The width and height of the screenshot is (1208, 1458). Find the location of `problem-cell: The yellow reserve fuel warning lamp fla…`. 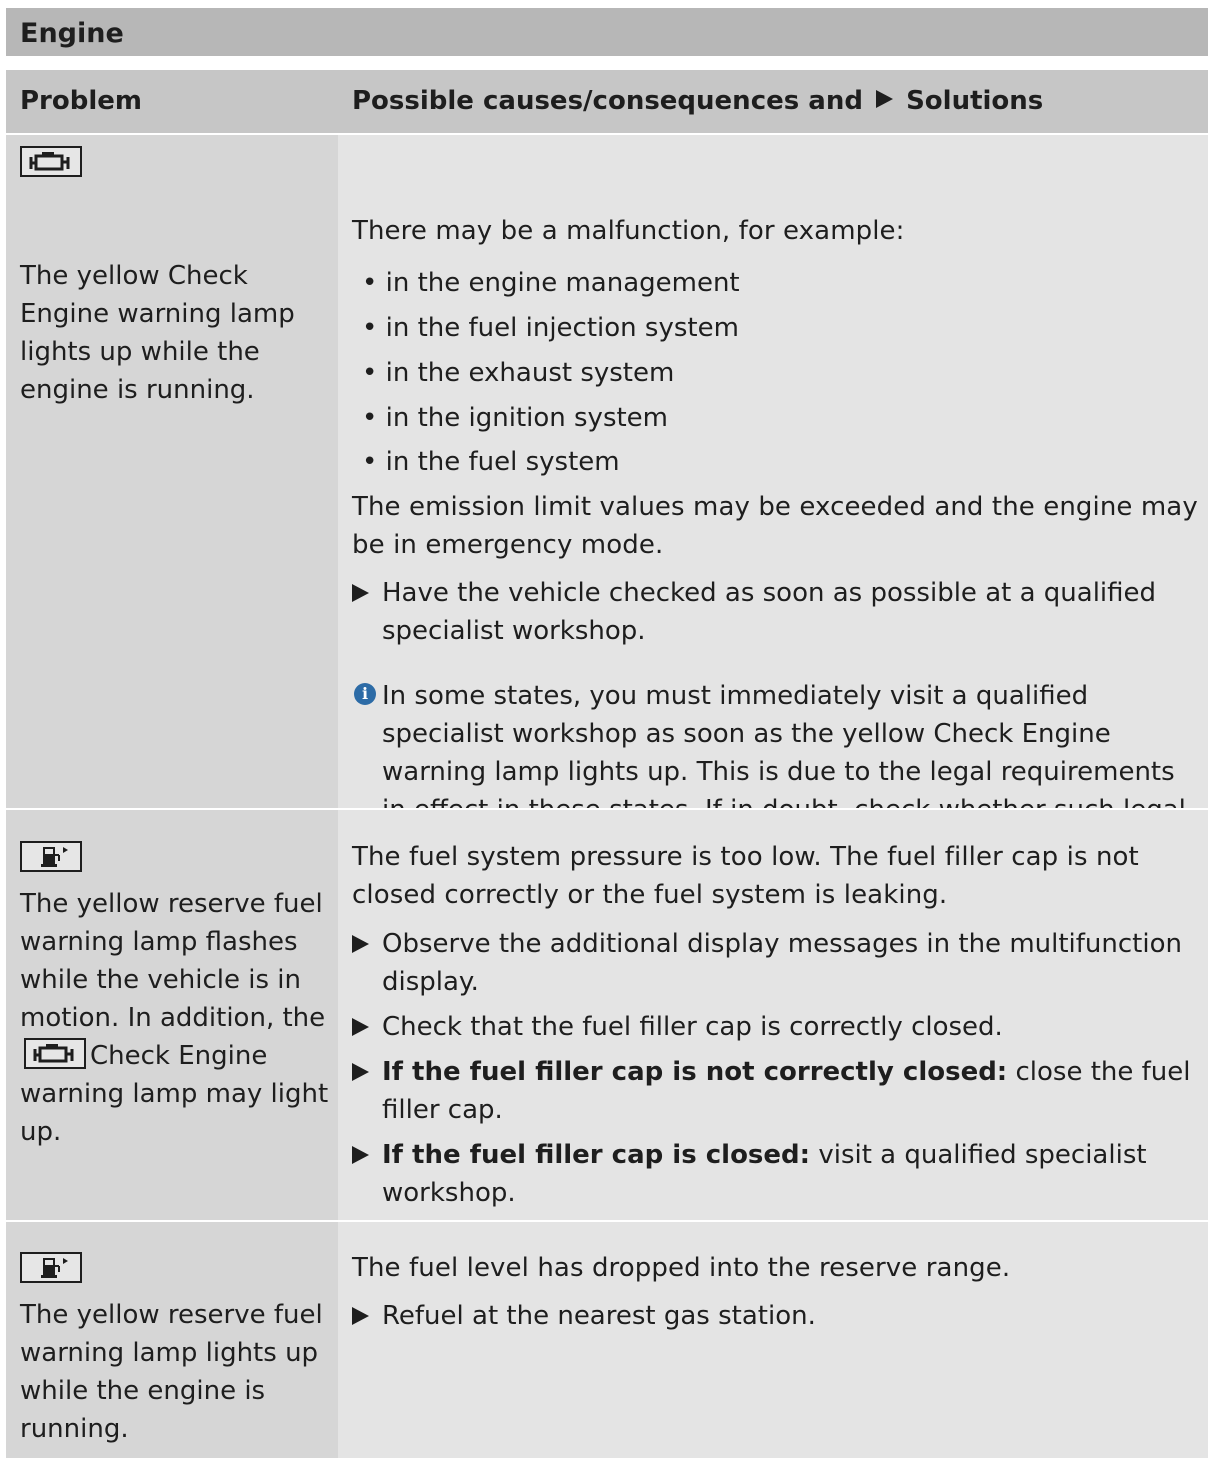

problem-cell: The yellow reserve fuel warning lamp fla… is located at coordinates (172, 1015).